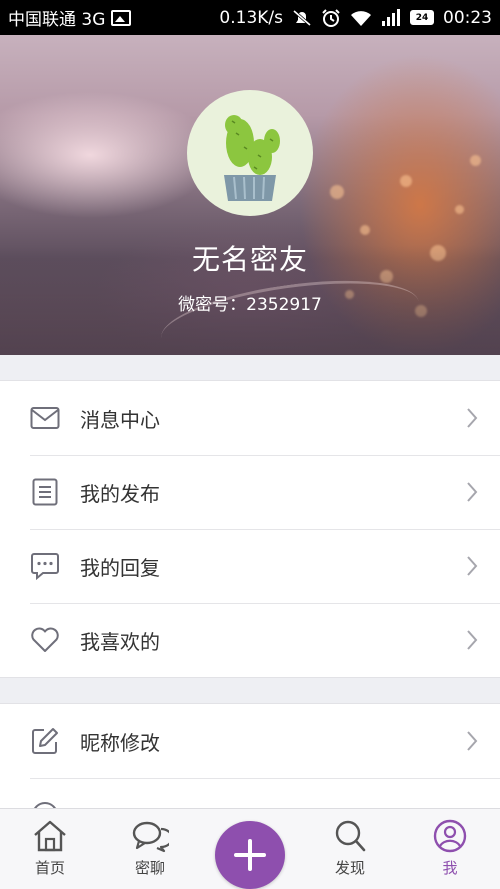 This screenshot has width=500, height=889. What do you see at coordinates (450, 836) in the screenshot?
I see `user-icon` at bounding box center [450, 836].